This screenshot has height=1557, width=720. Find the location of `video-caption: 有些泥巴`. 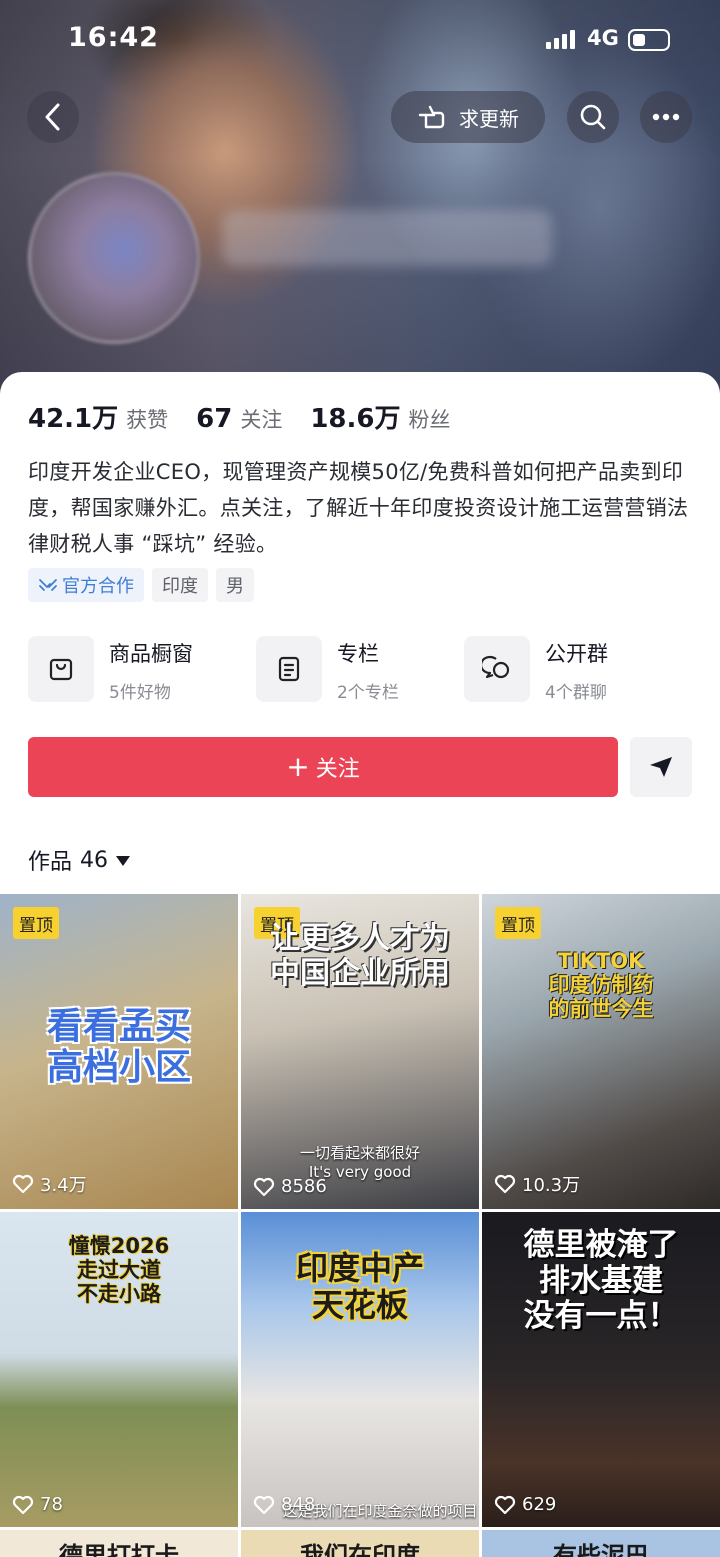

video-caption: 有些泥巴 is located at coordinates (601, 1549).